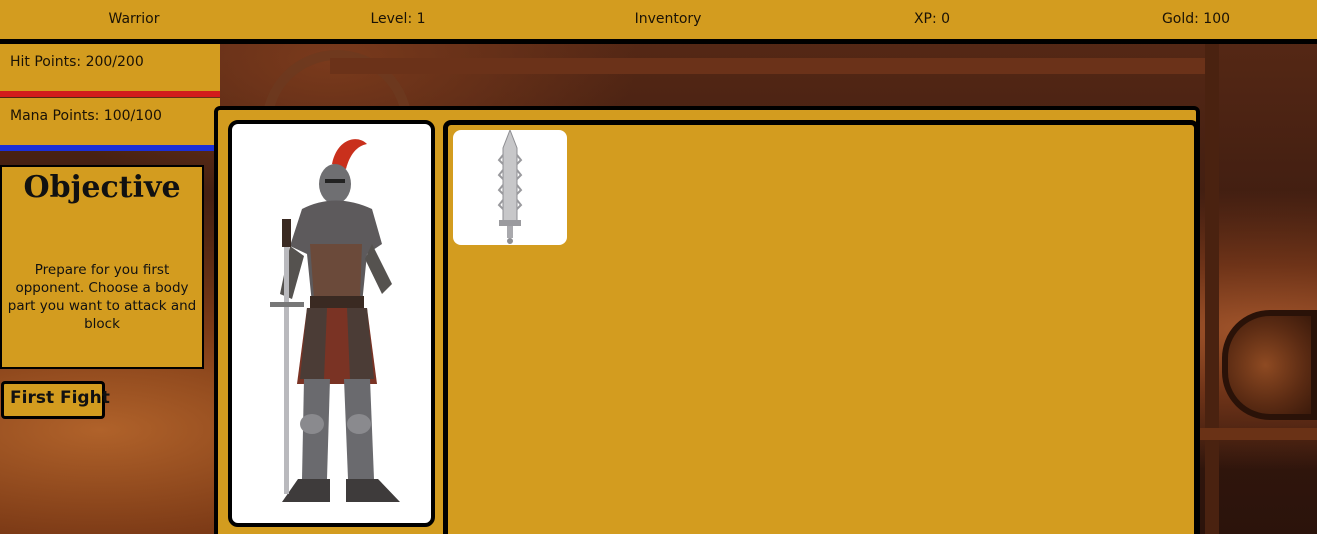 This screenshot has width=1317, height=534. What do you see at coordinates (1196, 19) in the screenshot?
I see `gold-indicator: Gold: 100` at bounding box center [1196, 19].